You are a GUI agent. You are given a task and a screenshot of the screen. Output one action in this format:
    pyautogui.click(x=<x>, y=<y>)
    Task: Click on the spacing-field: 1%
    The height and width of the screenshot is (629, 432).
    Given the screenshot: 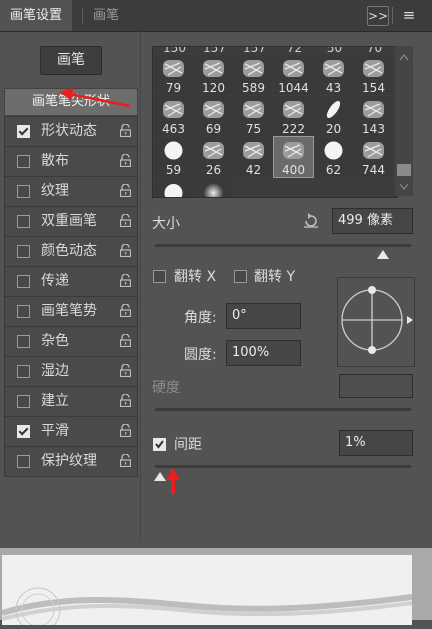 What is the action you would take?
    pyautogui.click(x=376, y=443)
    